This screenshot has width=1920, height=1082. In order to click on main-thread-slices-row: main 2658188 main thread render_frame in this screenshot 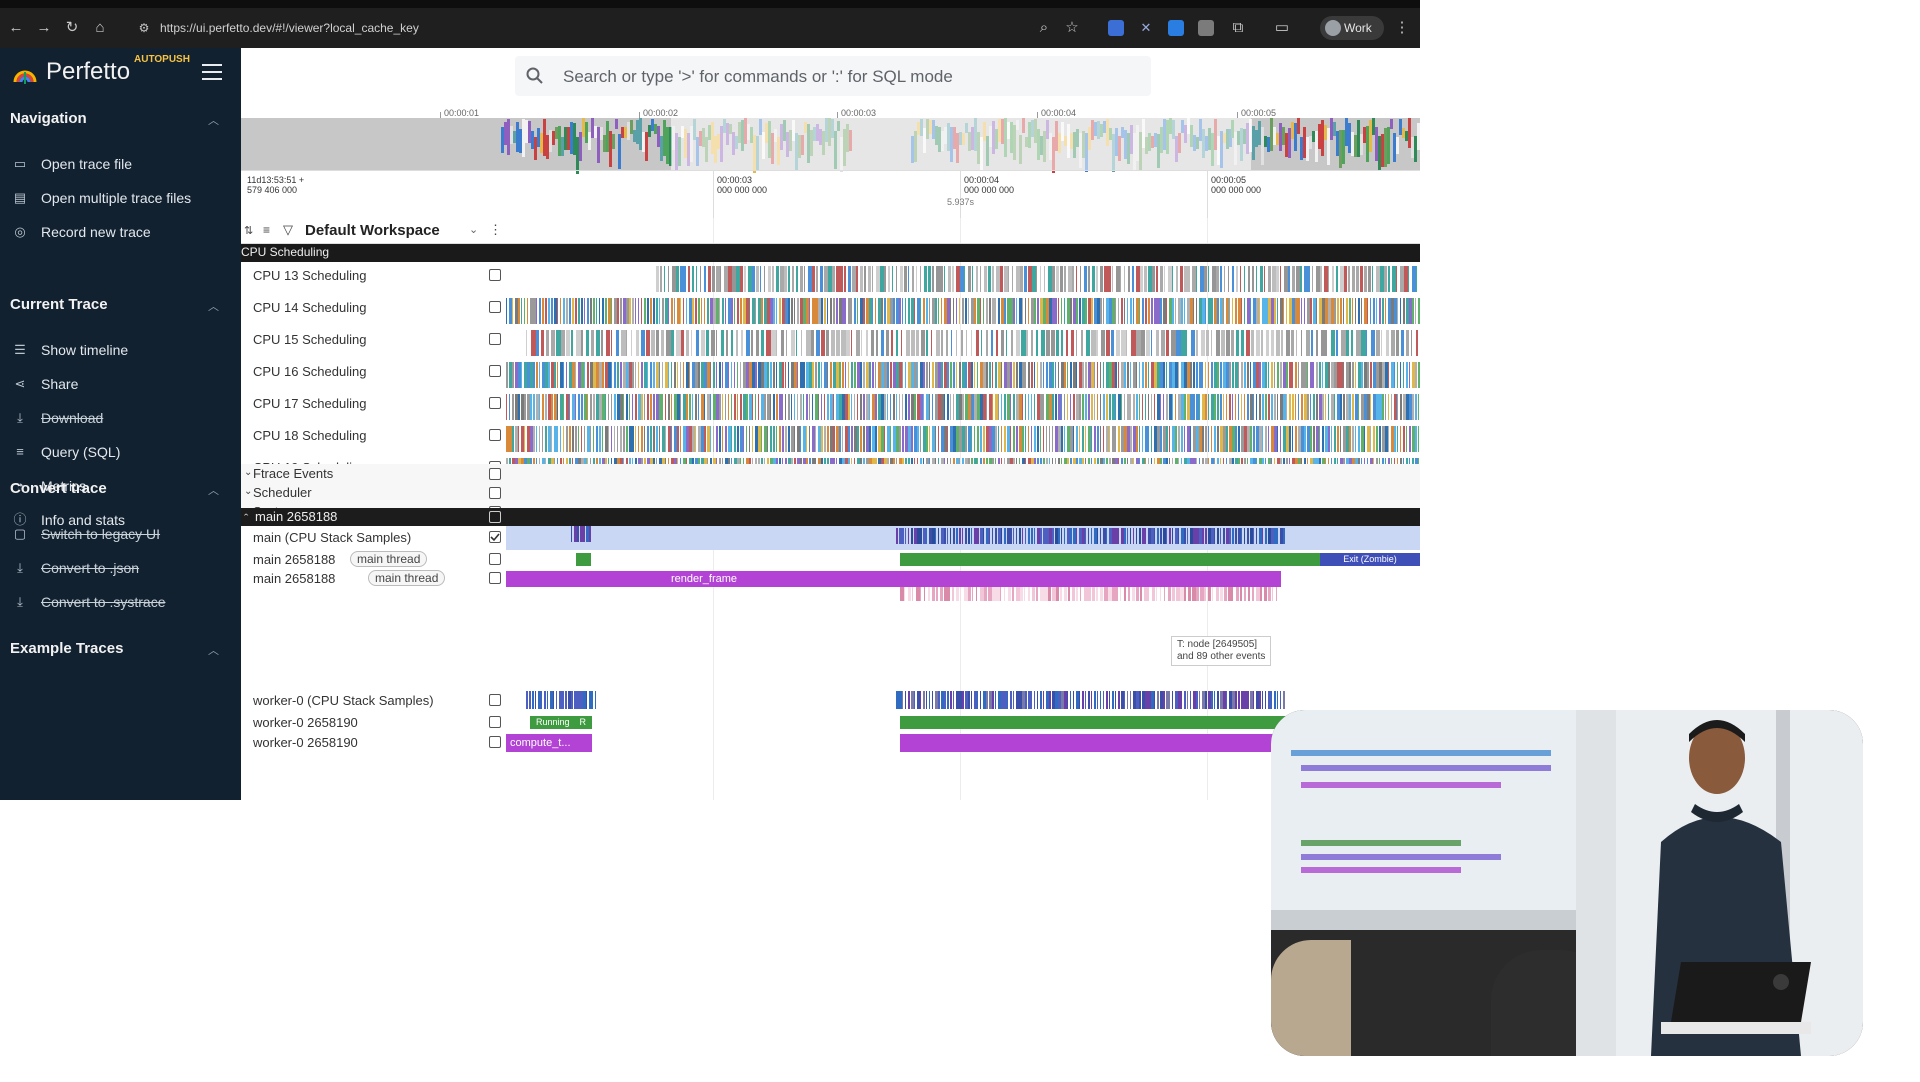, I will do `click(830, 629)`.